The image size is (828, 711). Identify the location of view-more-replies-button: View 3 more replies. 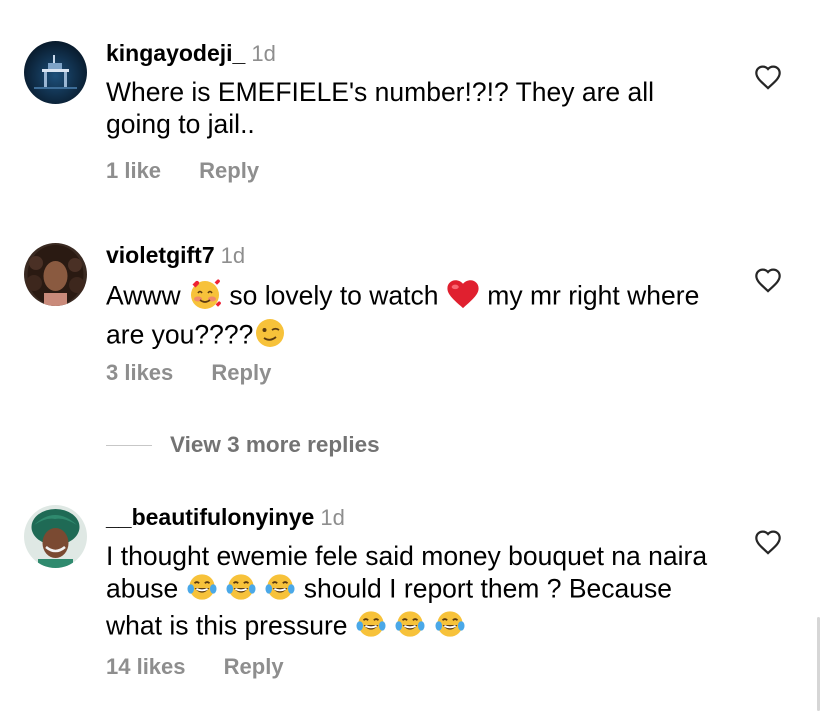
(243, 445).